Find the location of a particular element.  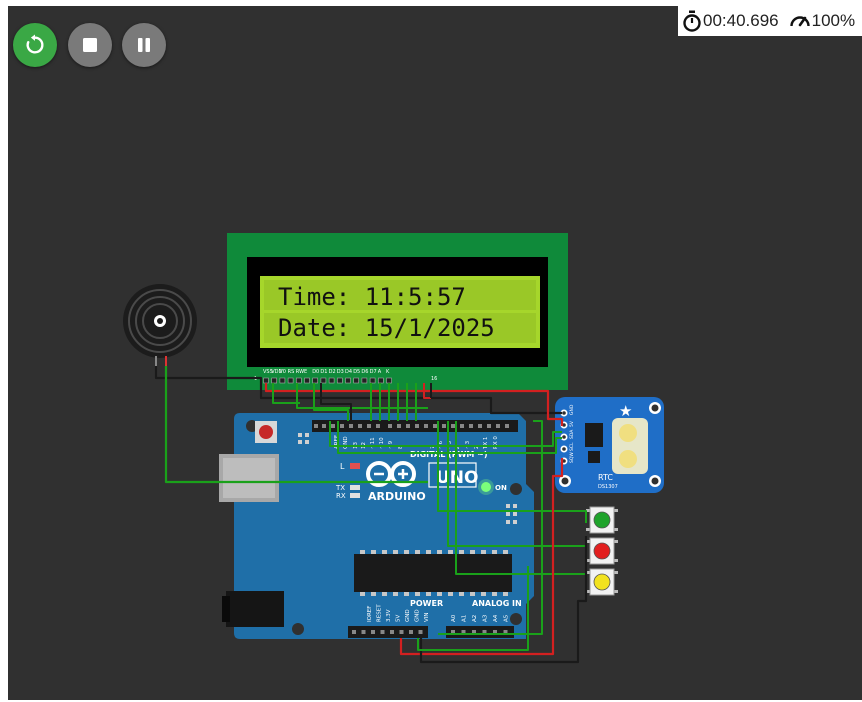

rtc-pin-label: SDA is located at coordinates (572, 434).